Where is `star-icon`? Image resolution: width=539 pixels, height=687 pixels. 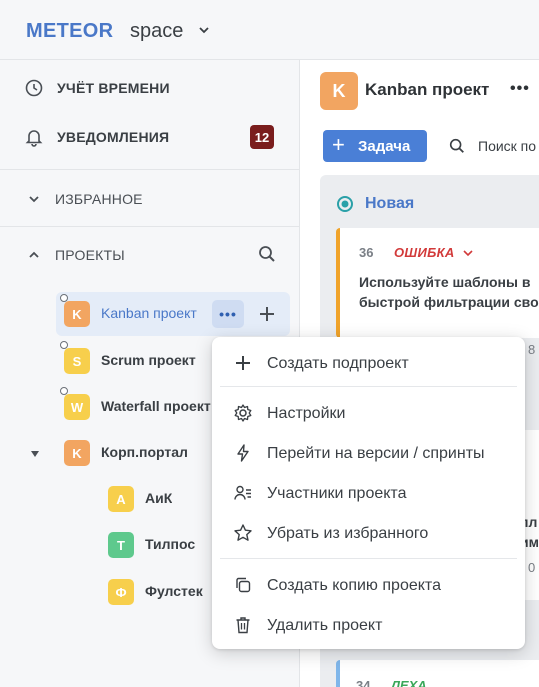
star-icon is located at coordinates (243, 532).